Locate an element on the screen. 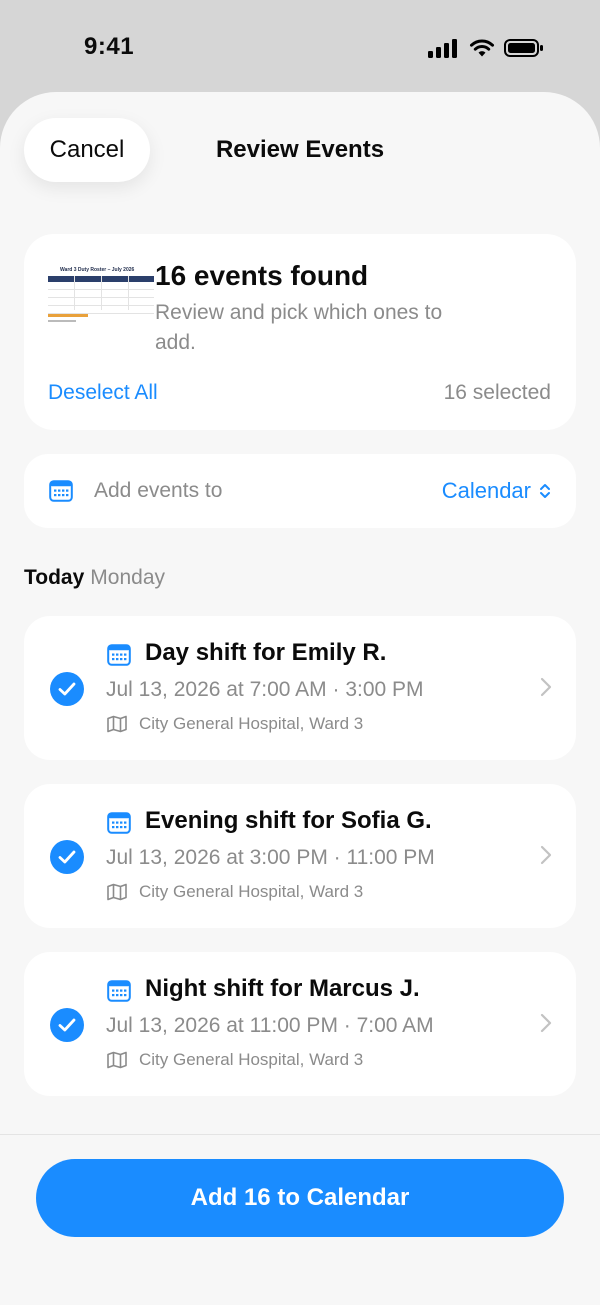 This screenshot has height=1305, width=600. events-found-description: Review and pick which ones to add. is located at coordinates (299, 327).